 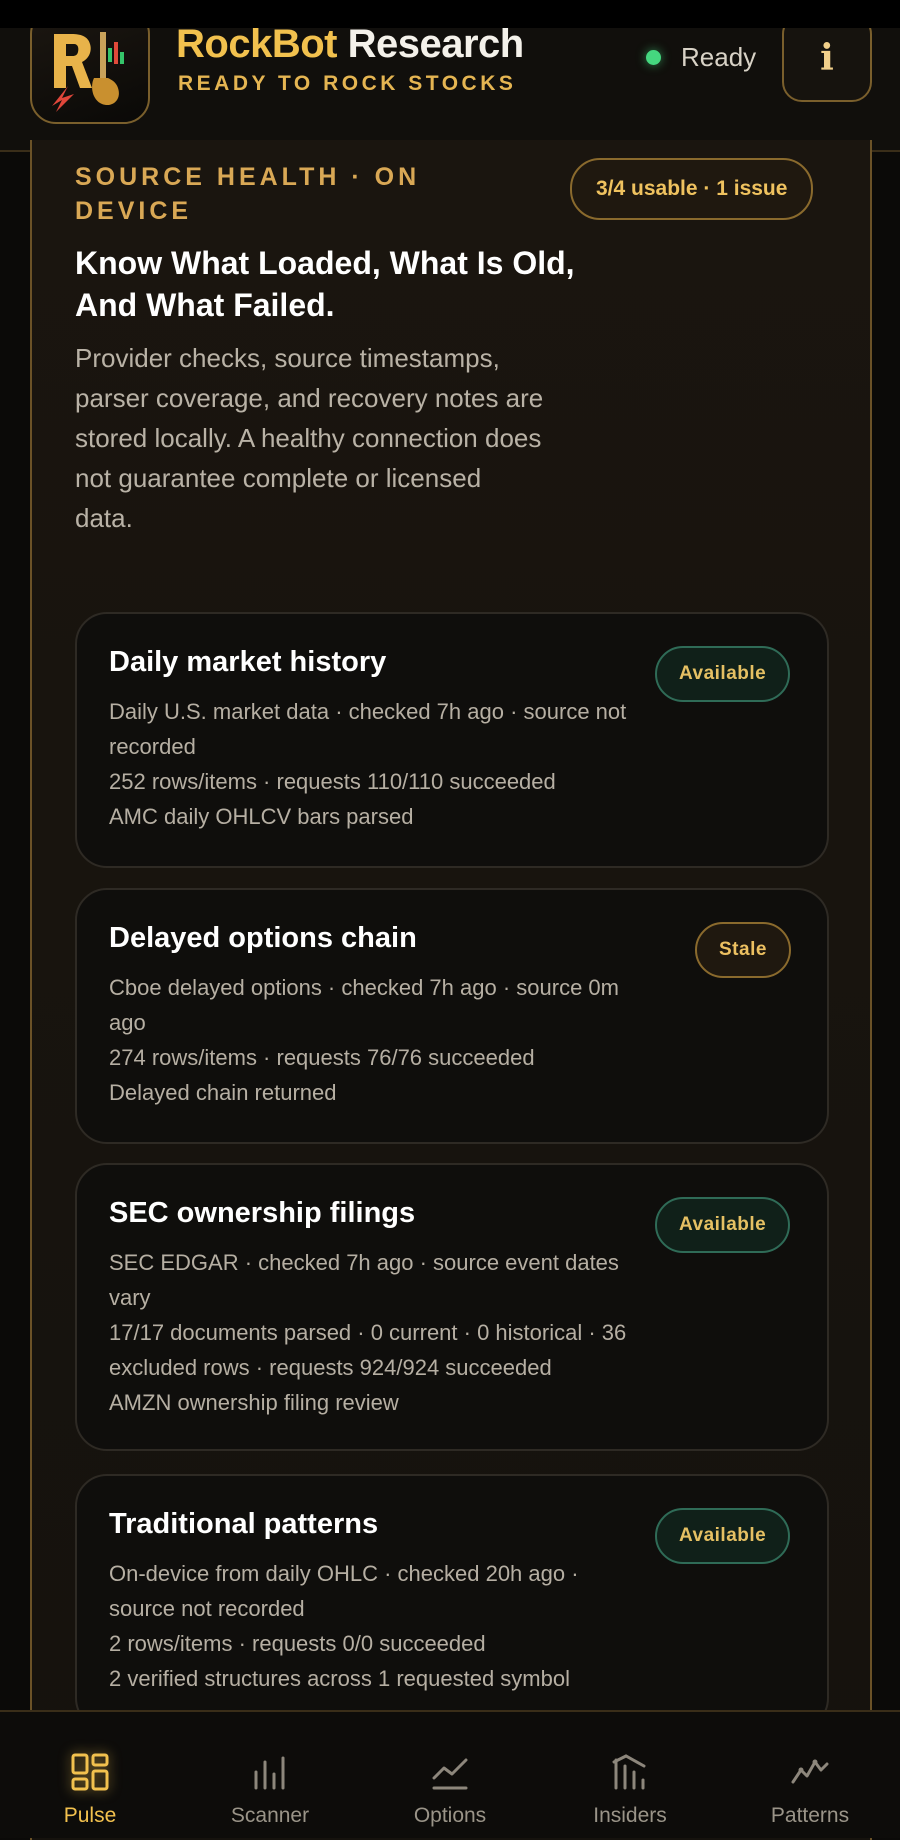 What do you see at coordinates (254, 1402) in the screenshot?
I see `source-meta-line: AMZN ownership filing review` at bounding box center [254, 1402].